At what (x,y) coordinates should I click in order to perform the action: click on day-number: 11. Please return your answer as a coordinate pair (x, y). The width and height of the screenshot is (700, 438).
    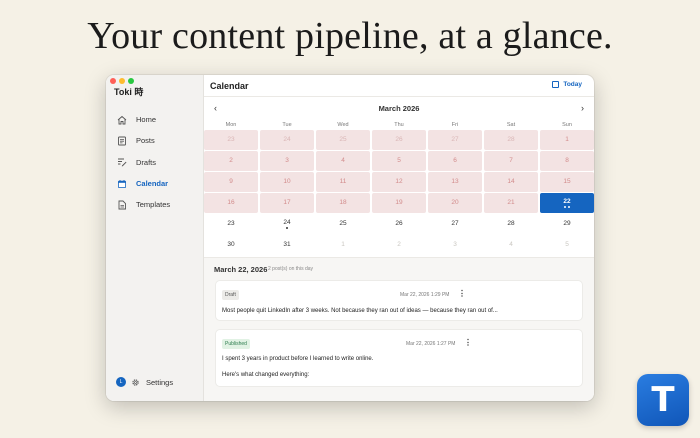
    Looking at the image, I should click on (343, 182).